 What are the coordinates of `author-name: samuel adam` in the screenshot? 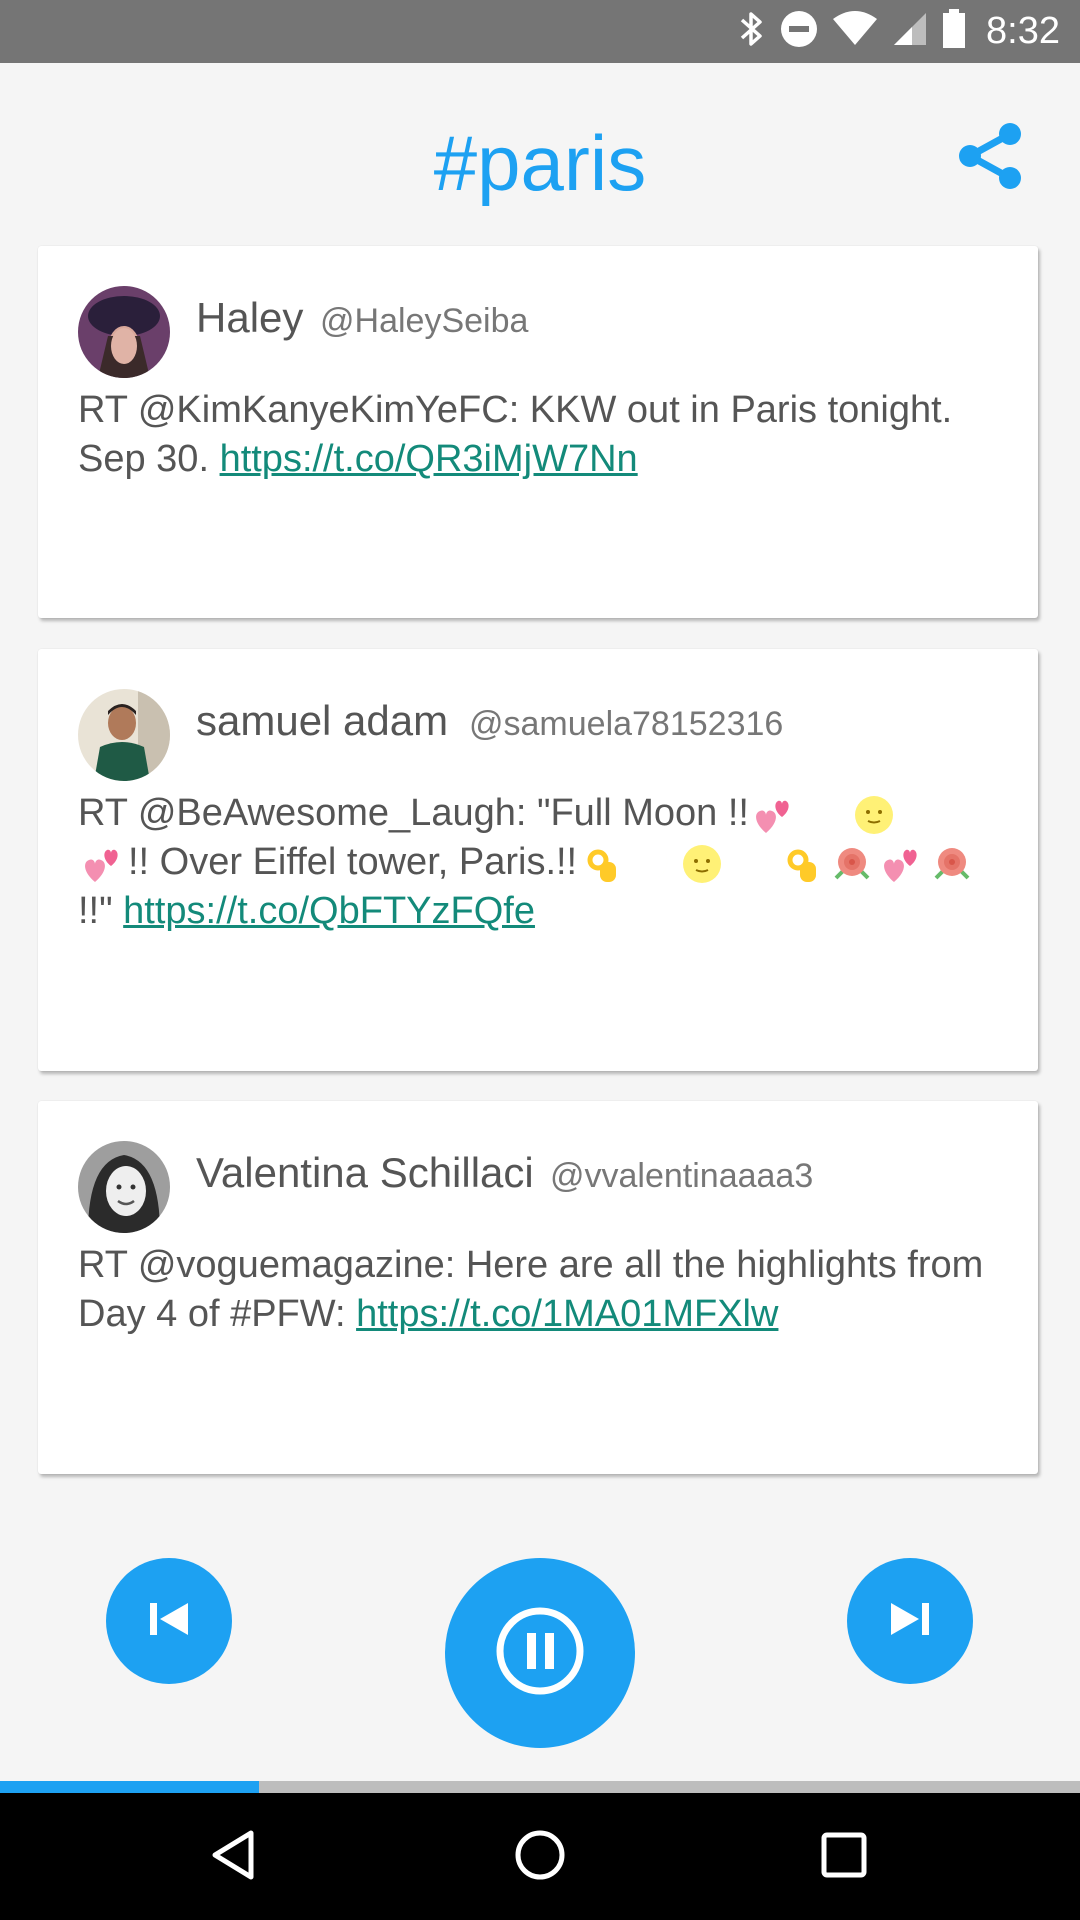 It's located at (322, 721).